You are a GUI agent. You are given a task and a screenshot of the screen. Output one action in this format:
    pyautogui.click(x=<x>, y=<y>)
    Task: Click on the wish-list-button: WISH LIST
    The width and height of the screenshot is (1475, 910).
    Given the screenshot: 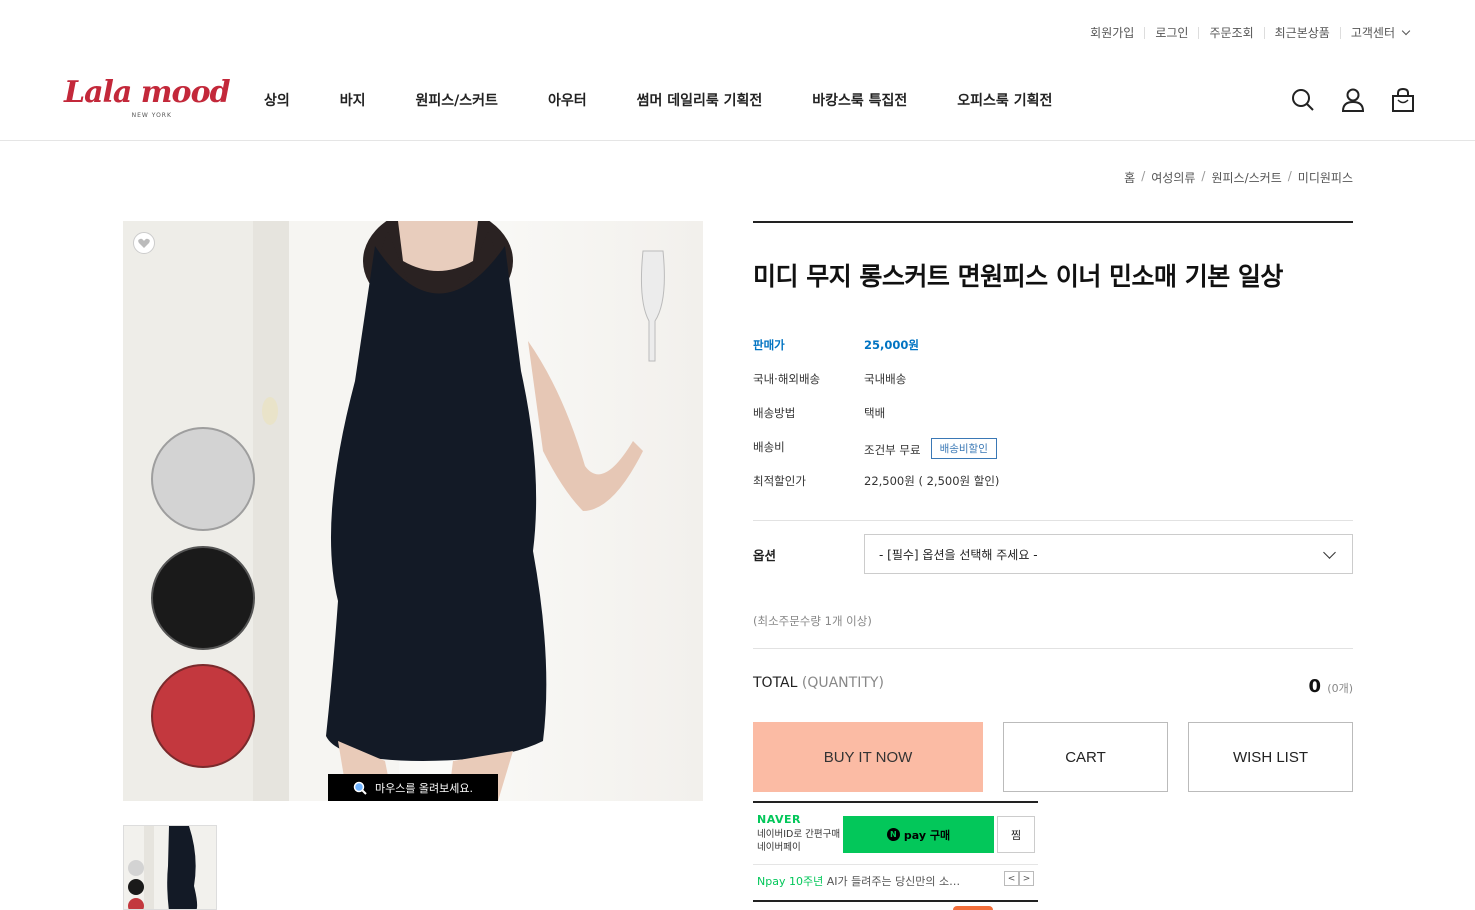 What is the action you would take?
    pyautogui.click(x=1270, y=757)
    